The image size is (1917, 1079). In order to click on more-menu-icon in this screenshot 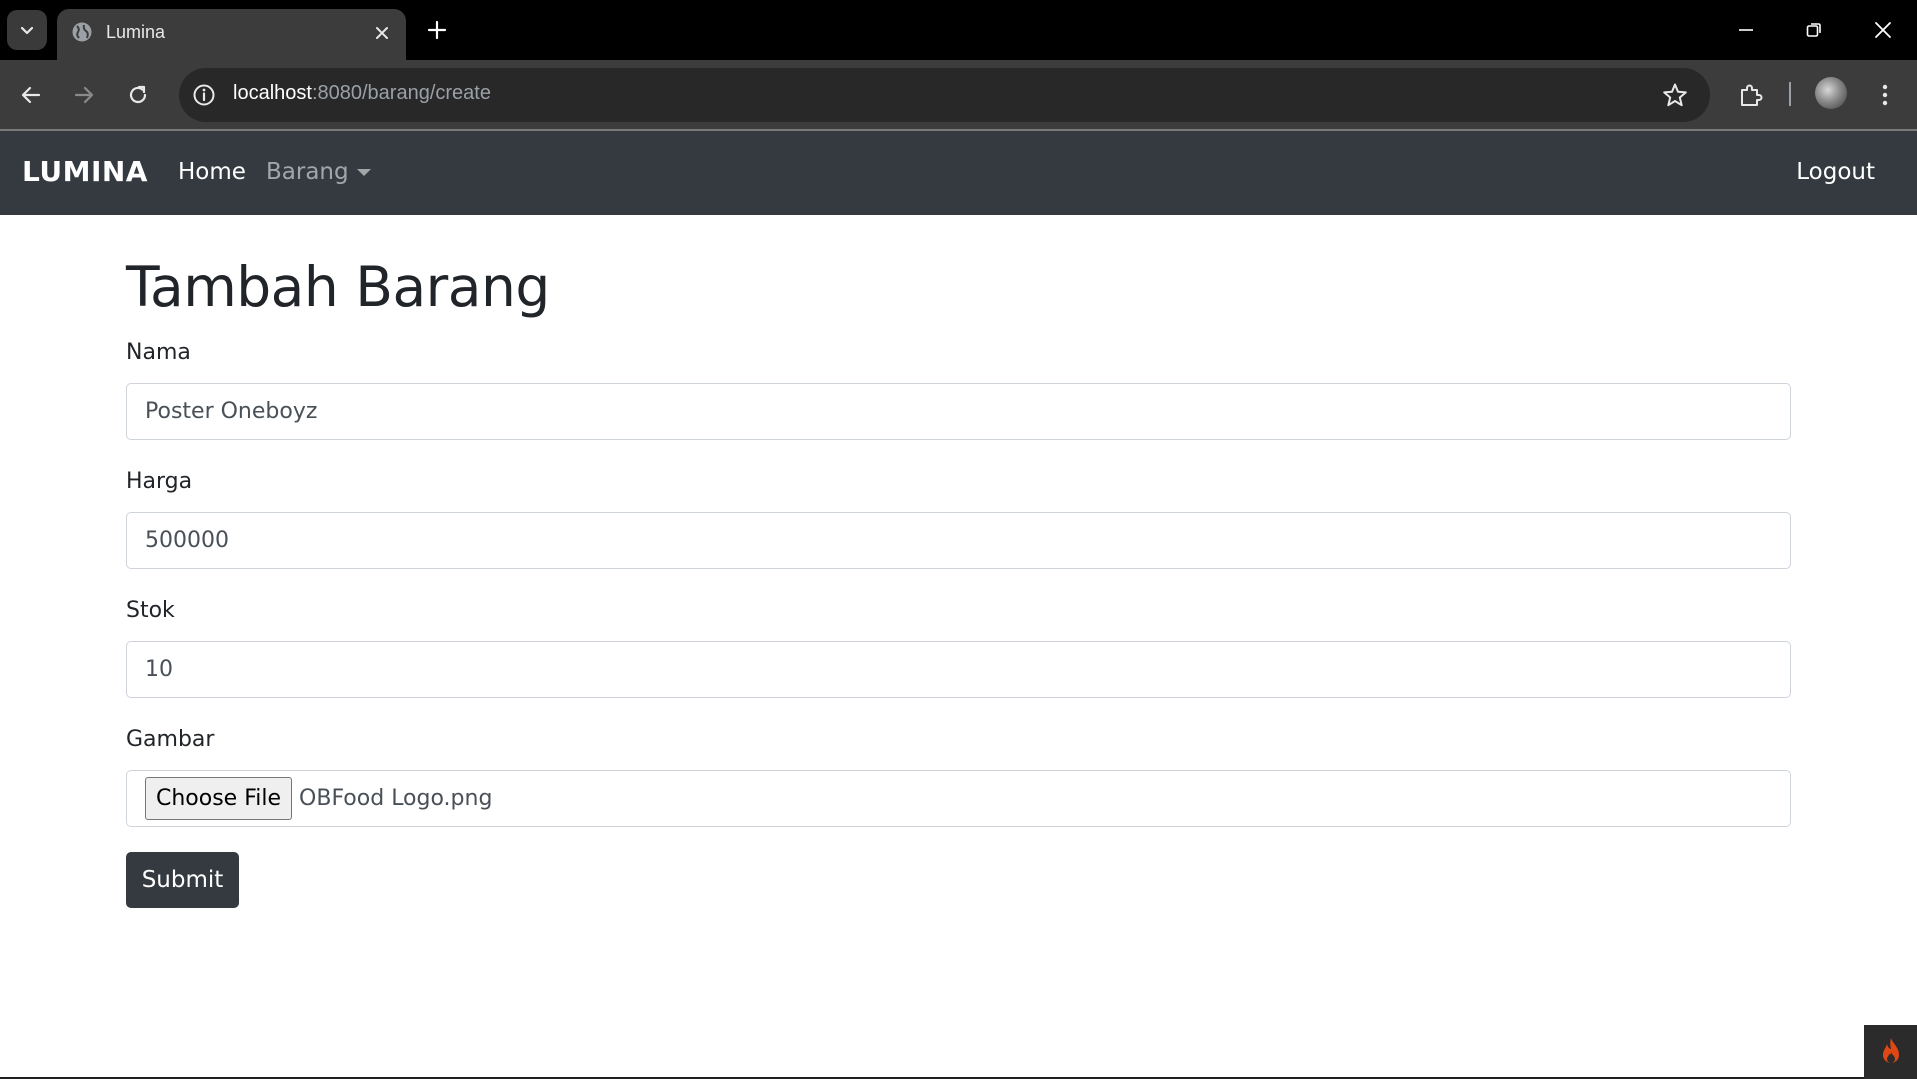, I will do `click(1885, 95)`.